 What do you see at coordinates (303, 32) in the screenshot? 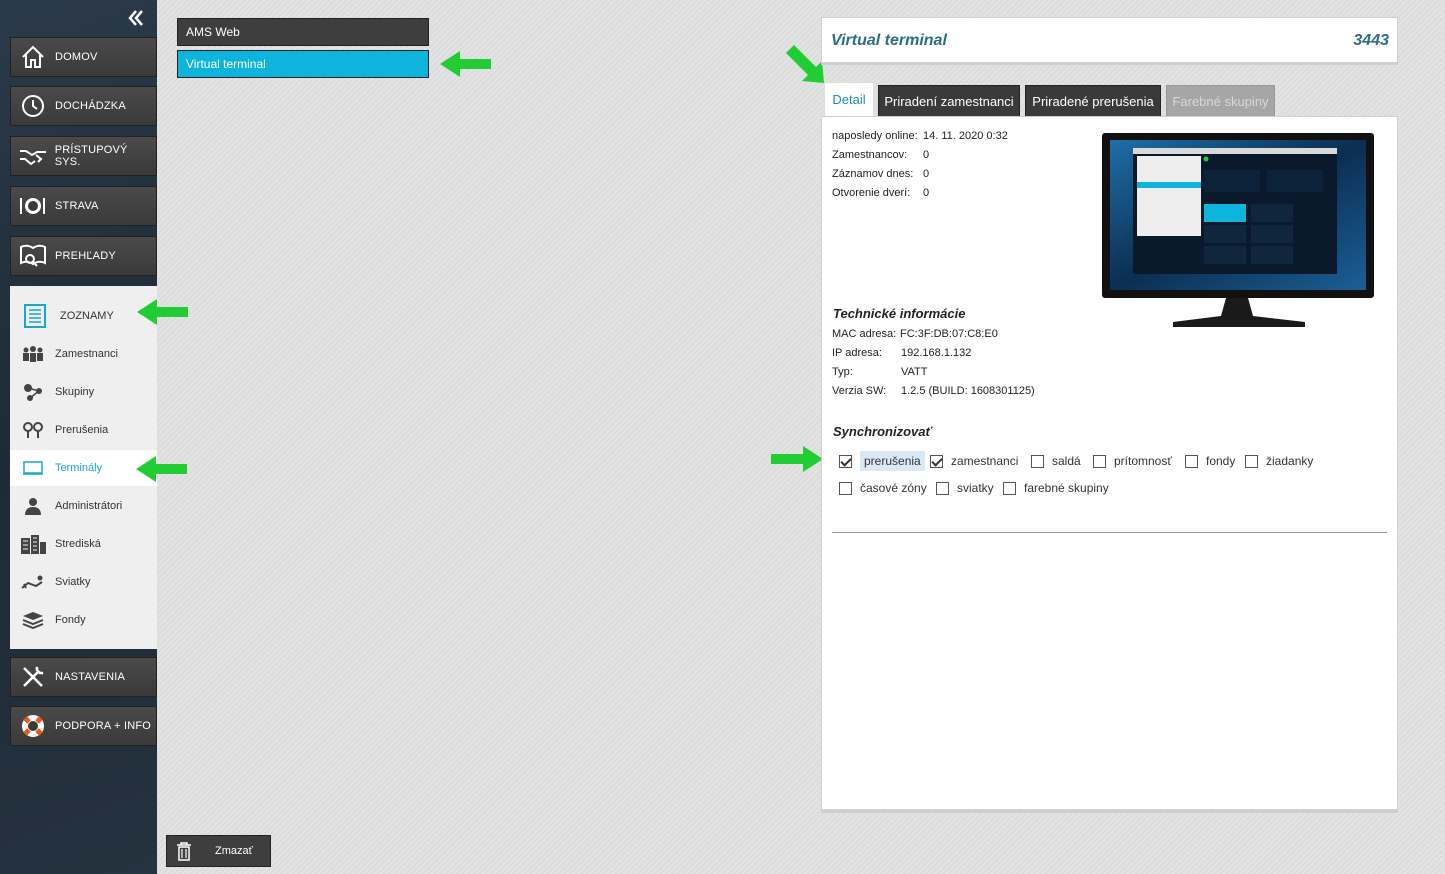
I see `list-item: AMS Web` at bounding box center [303, 32].